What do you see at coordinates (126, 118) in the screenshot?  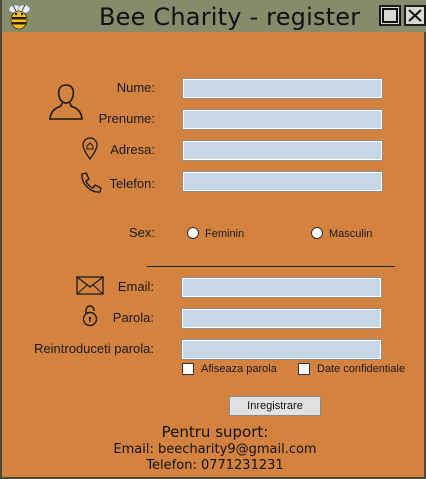 I see `prenume-label: Prenume:` at bounding box center [126, 118].